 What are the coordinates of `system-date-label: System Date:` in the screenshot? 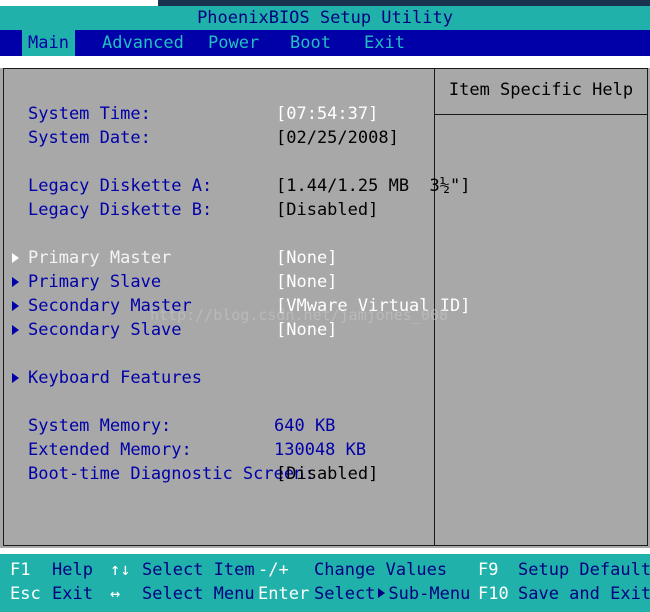 It's located at (89, 138).